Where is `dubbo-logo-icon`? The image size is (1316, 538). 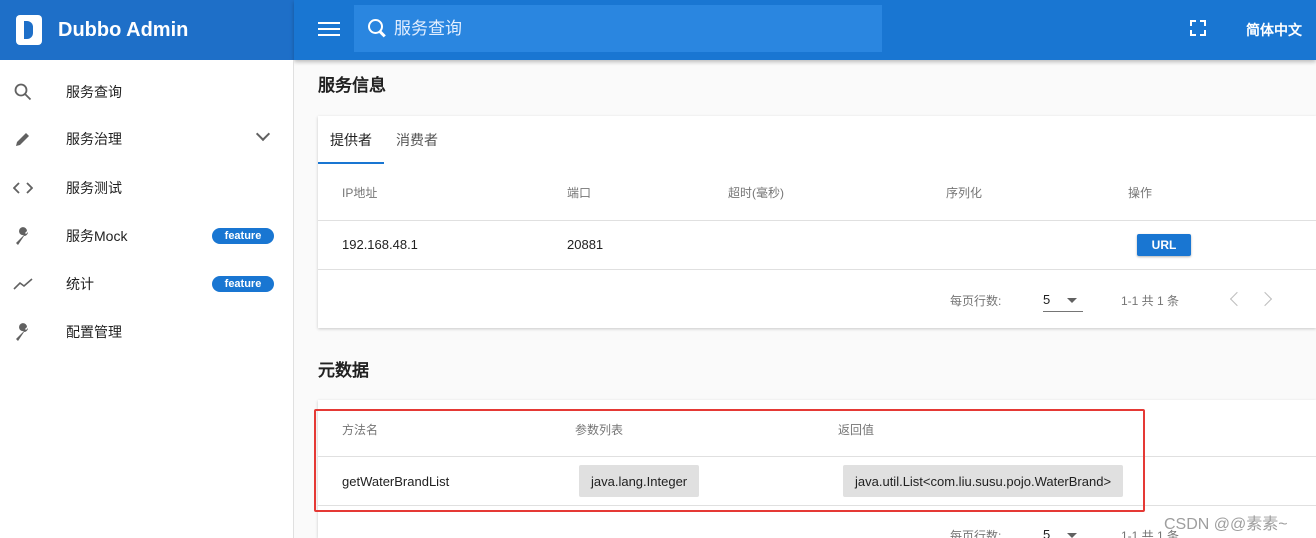 dubbo-logo-icon is located at coordinates (29, 30).